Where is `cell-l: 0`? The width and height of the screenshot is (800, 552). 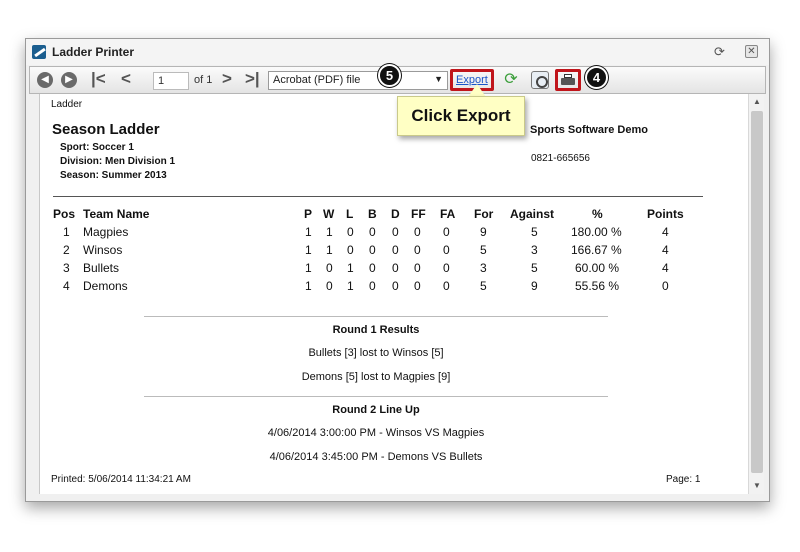 cell-l: 0 is located at coordinates (350, 232).